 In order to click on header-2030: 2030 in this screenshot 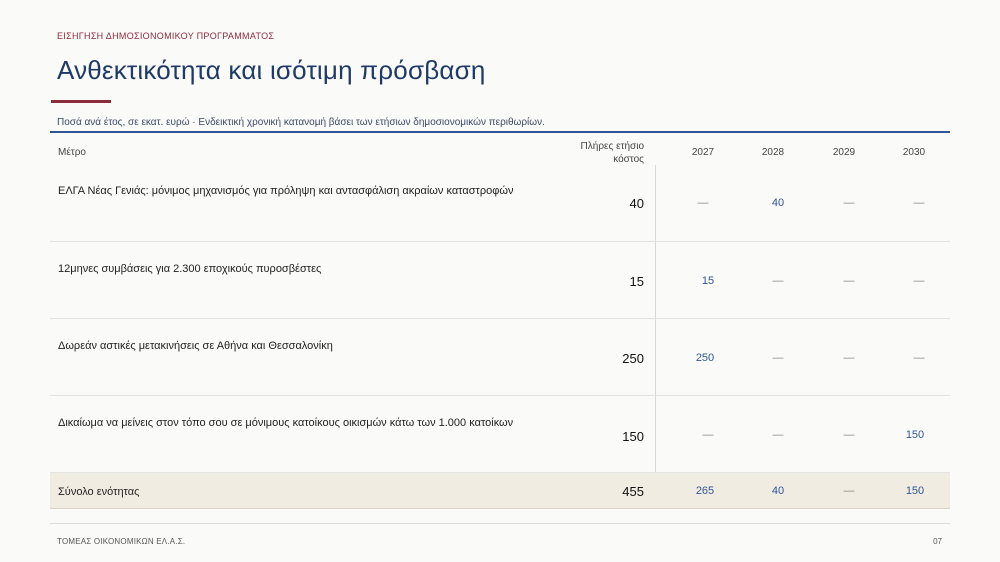, I will do `click(914, 152)`.